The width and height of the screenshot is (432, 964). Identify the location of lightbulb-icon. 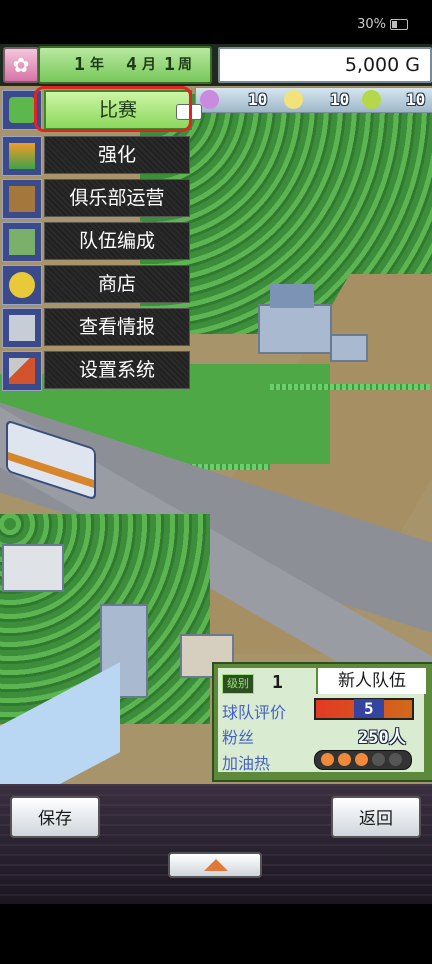
(293, 99).